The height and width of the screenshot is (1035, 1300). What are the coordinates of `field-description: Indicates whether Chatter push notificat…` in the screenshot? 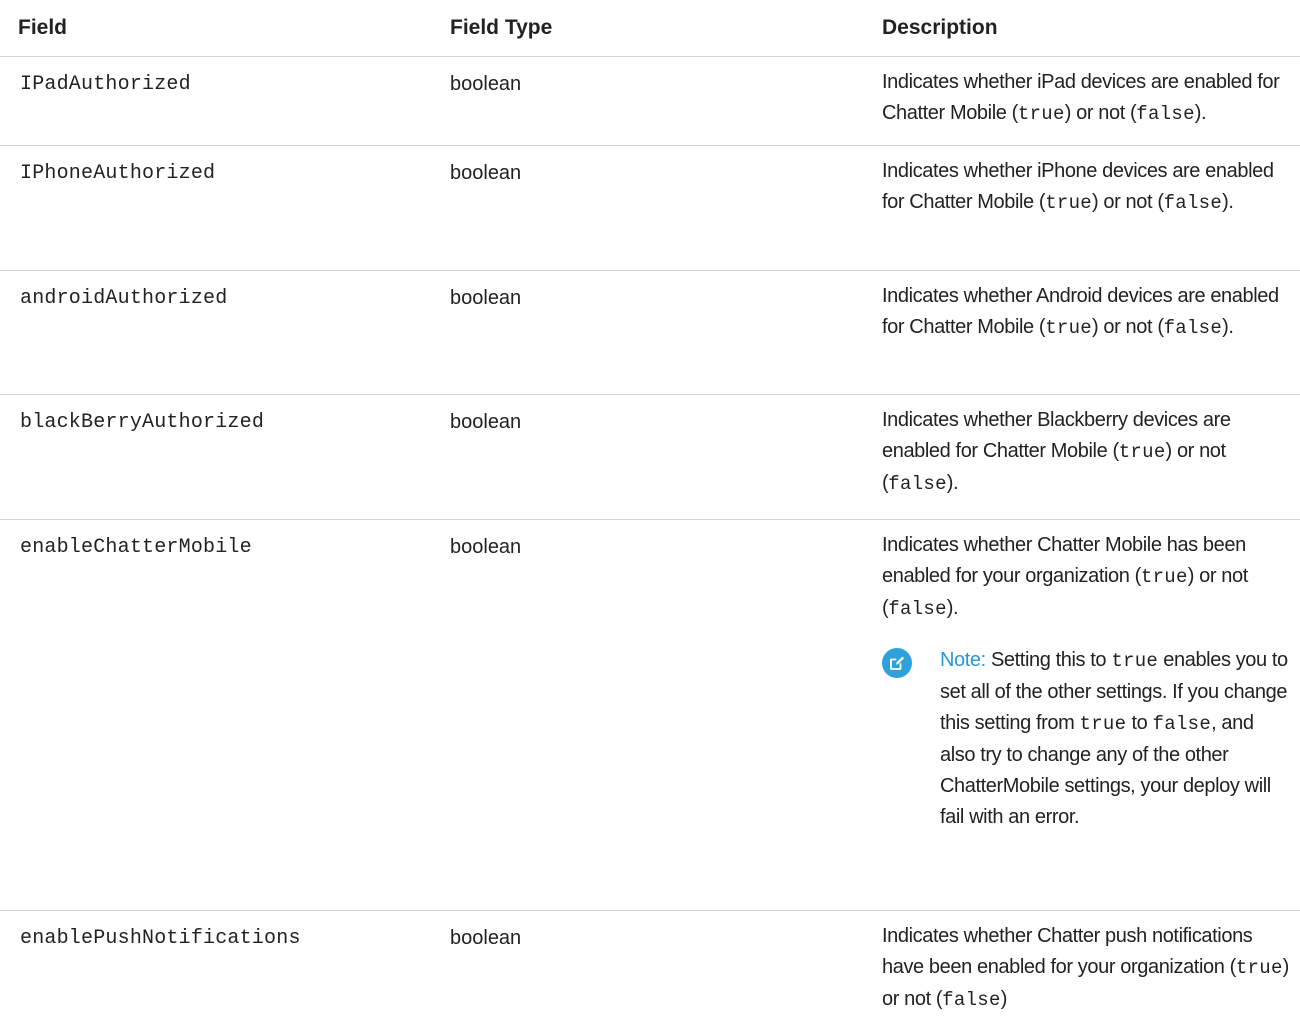 It's located at (1085, 968).